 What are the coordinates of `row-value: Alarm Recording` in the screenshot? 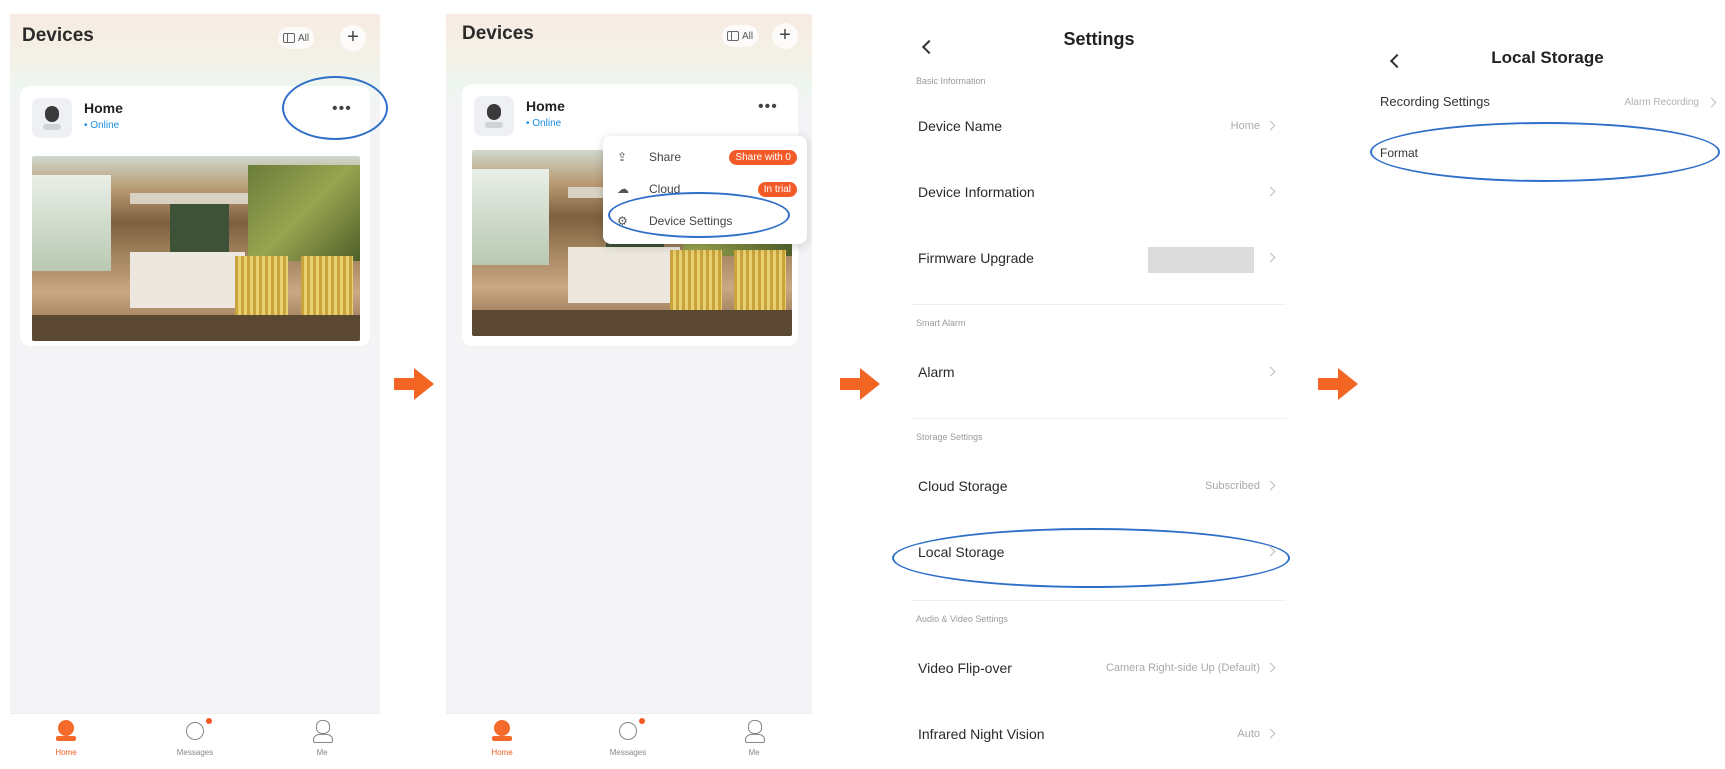 It's located at (1661, 102).